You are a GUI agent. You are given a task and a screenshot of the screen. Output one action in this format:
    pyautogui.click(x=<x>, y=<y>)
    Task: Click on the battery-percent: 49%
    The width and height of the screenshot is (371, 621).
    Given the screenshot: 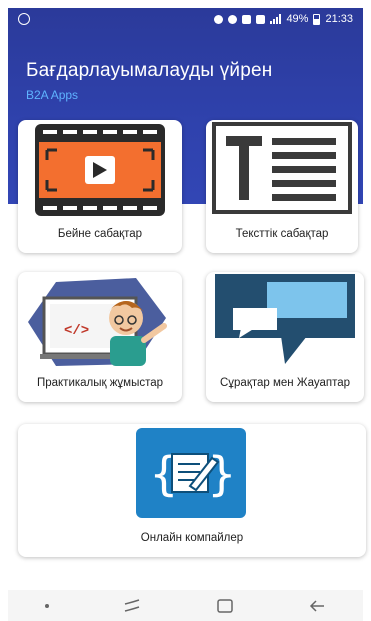 What is the action you would take?
    pyautogui.click(x=297, y=19)
    